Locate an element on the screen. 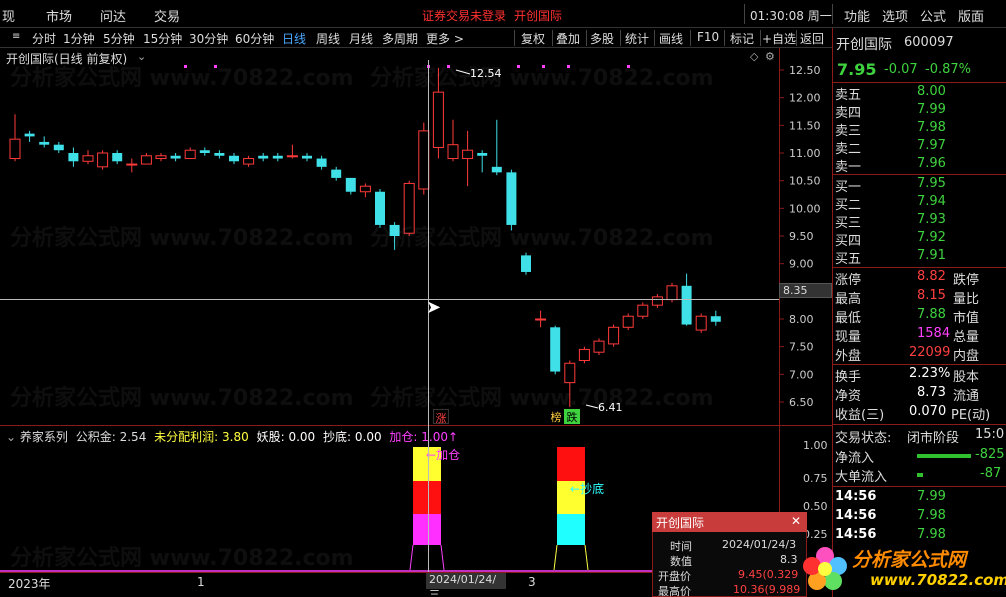  tool-stats-button: 统计 is located at coordinates (637, 38).